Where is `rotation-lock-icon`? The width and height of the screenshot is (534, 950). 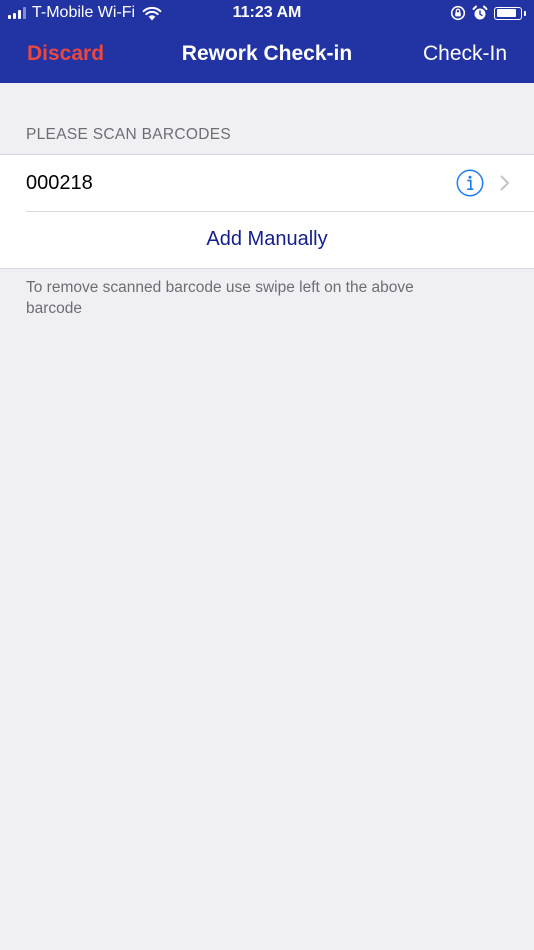
rotation-lock-icon is located at coordinates (458, 13).